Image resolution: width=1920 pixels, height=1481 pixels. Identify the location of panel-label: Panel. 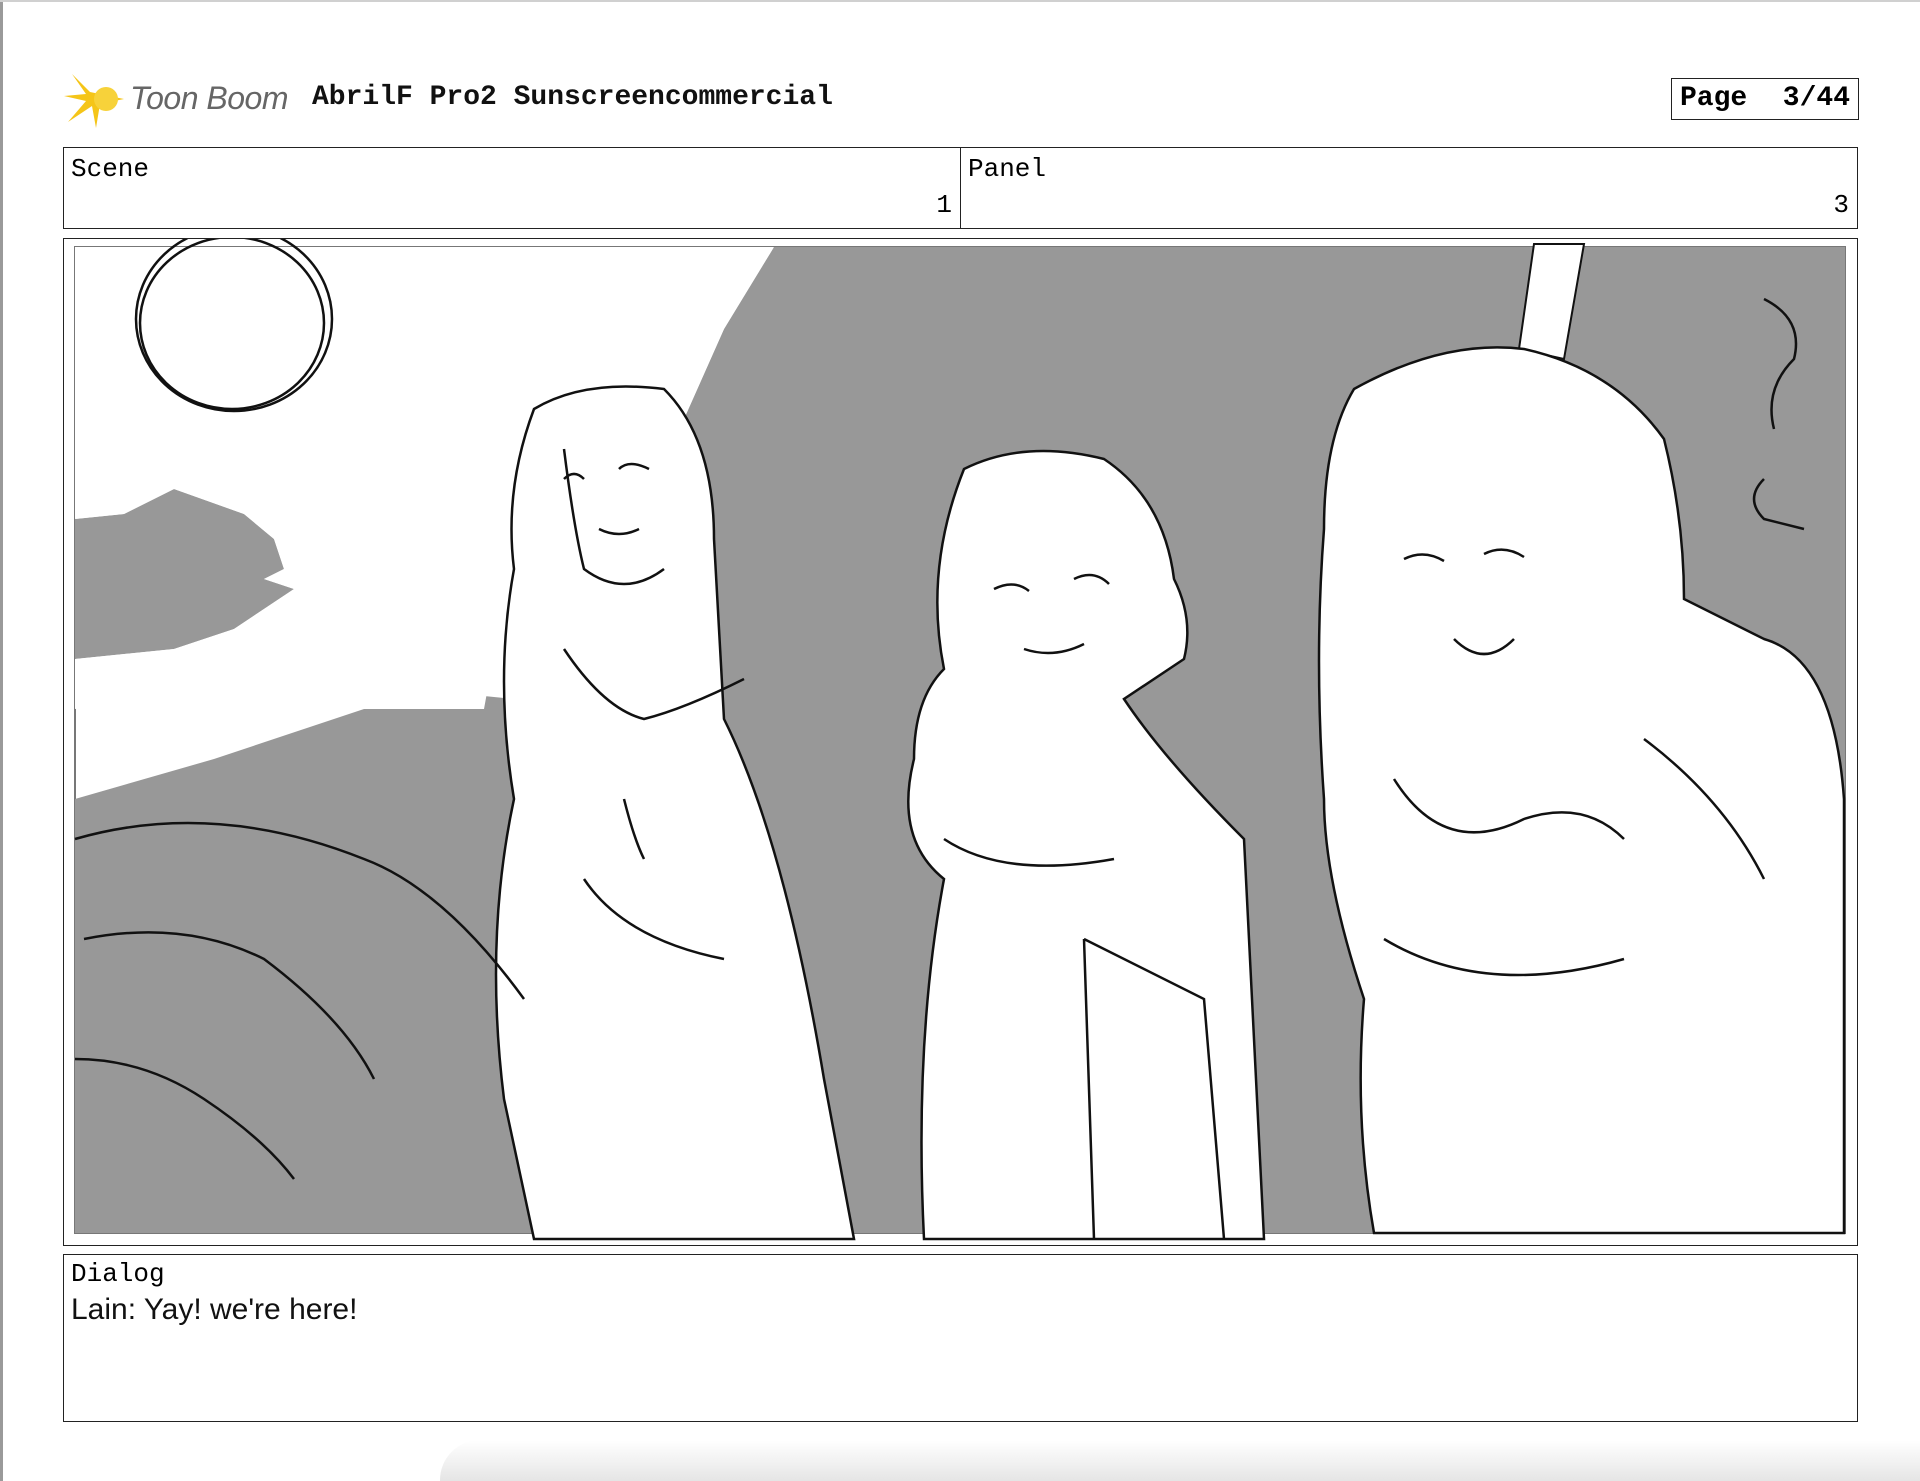
(1007, 169).